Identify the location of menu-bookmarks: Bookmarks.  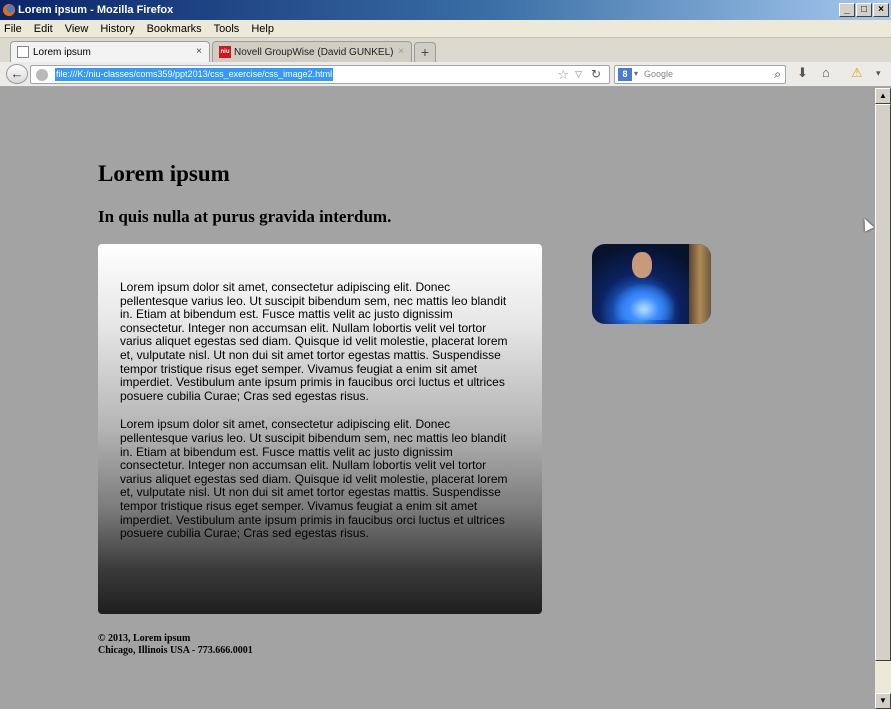
(174, 29).